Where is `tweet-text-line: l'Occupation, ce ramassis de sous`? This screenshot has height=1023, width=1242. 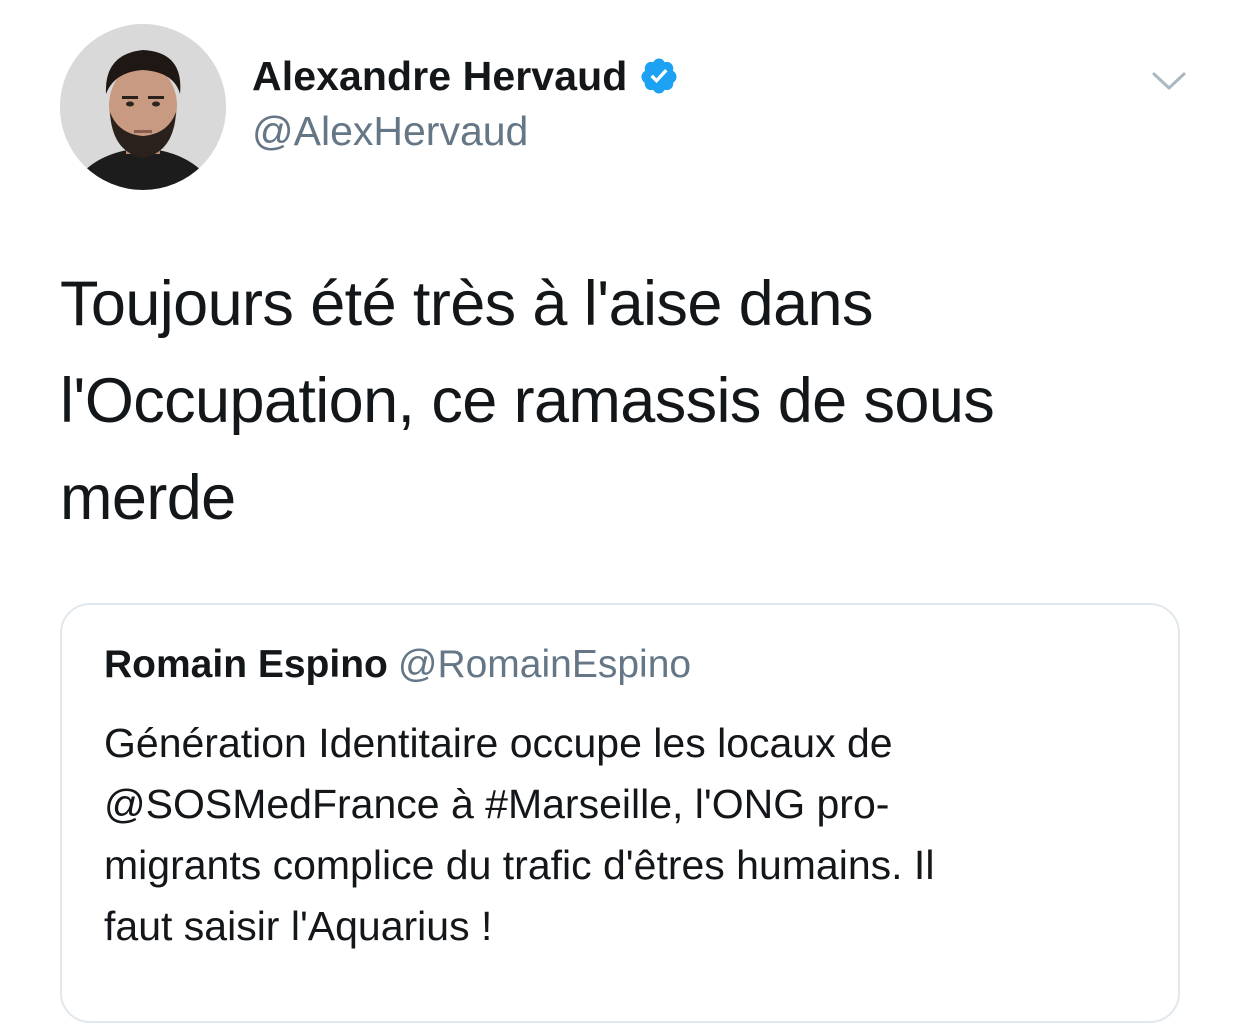
tweet-text-line: l'Occupation, ce ramassis de sous is located at coordinates (527, 401).